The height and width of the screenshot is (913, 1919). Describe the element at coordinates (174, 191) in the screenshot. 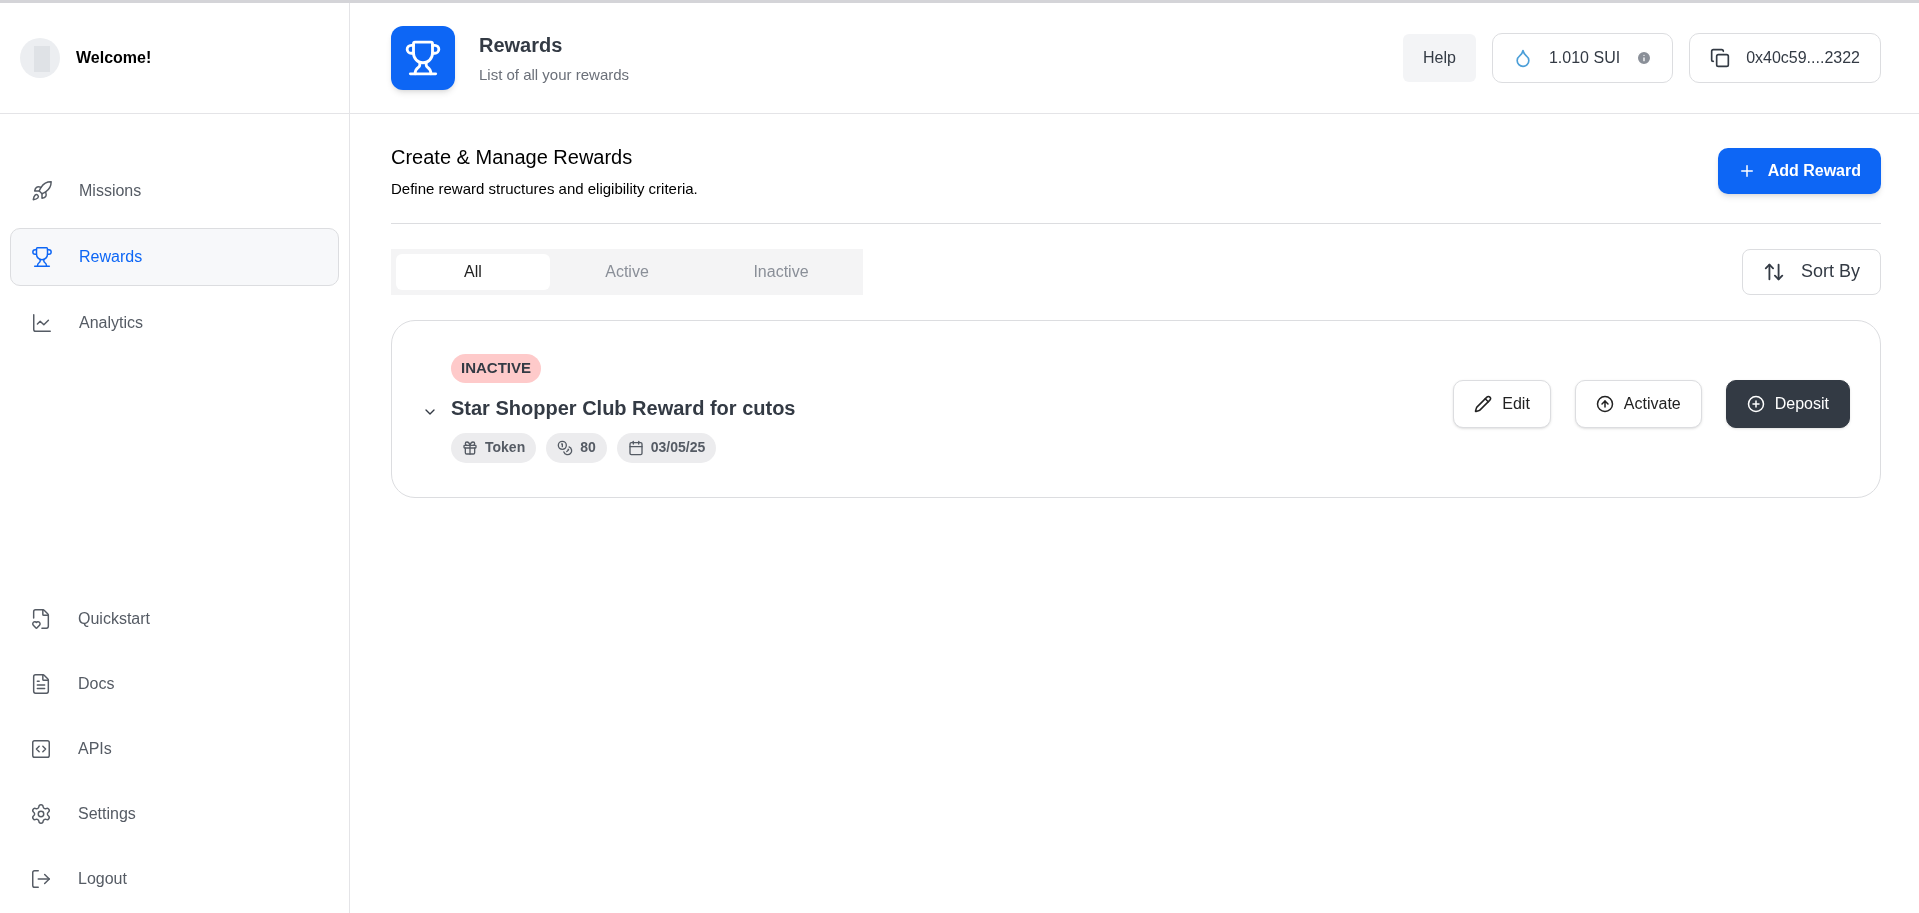

I see `sidebar-item: Missions` at that location.